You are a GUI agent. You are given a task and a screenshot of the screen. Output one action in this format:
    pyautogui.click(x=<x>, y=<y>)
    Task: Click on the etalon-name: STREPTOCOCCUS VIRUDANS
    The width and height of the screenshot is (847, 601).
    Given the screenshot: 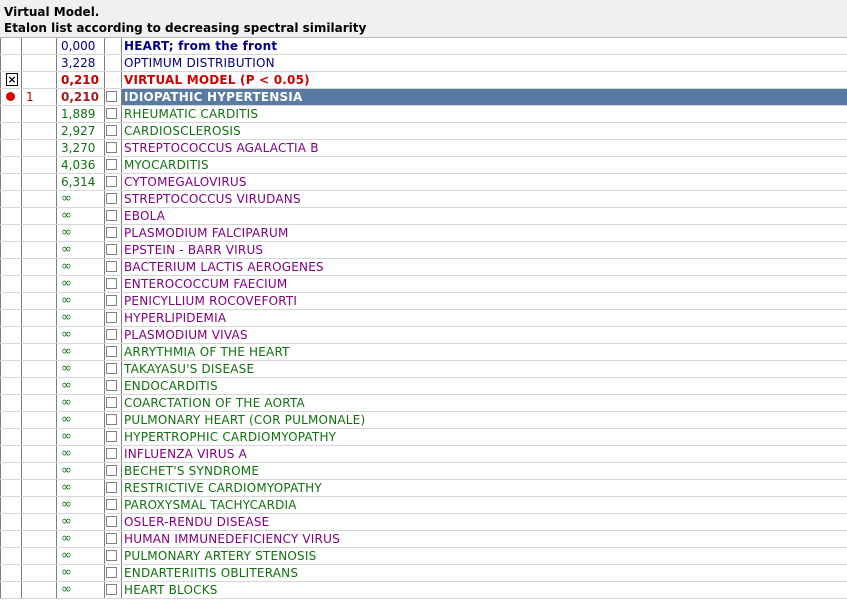 What is the action you would take?
    pyautogui.click(x=212, y=199)
    